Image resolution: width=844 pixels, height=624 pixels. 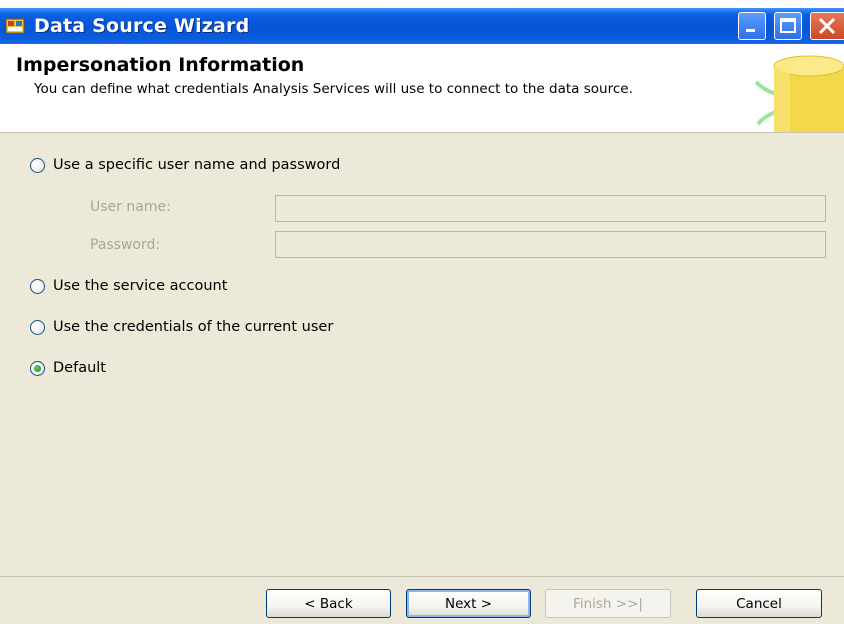 I want to click on radio-label-current-user: Use the credentials of the current user, so click(x=193, y=327).